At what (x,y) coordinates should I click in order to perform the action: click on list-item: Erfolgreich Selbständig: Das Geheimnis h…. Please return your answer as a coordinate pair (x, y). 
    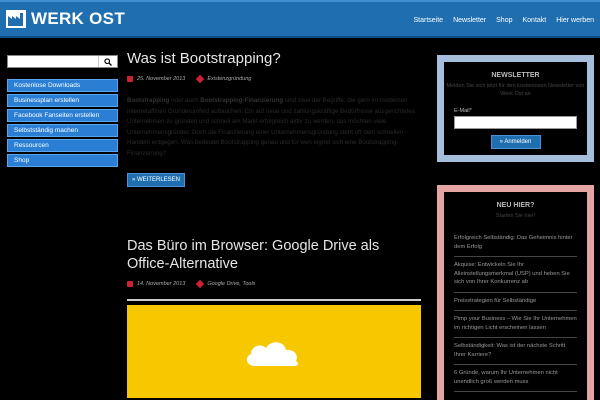
    Looking at the image, I should click on (515, 243).